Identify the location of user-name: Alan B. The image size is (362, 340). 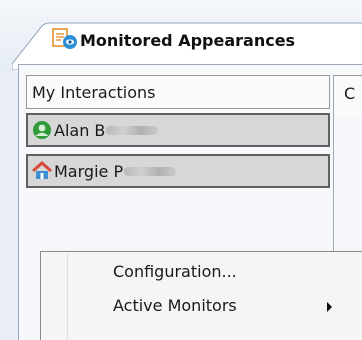
(80, 130).